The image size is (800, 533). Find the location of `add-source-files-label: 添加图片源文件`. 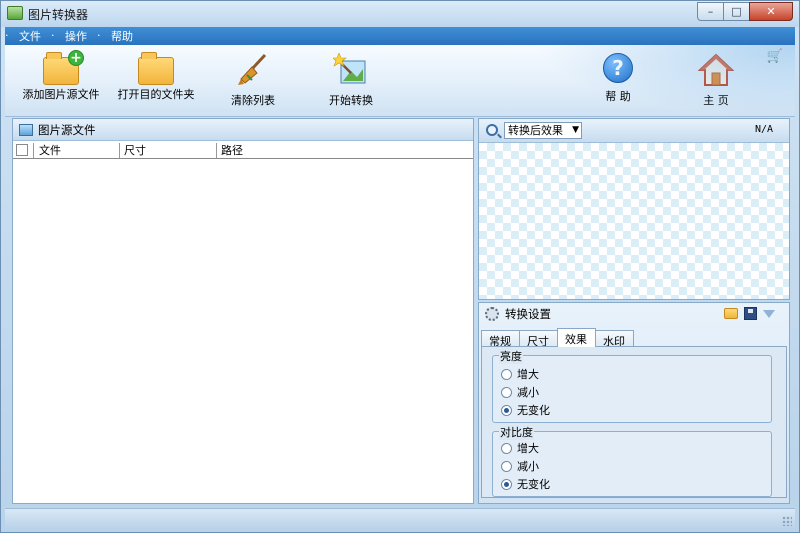

add-source-files-label: 添加图片源文件 is located at coordinates (61, 94).